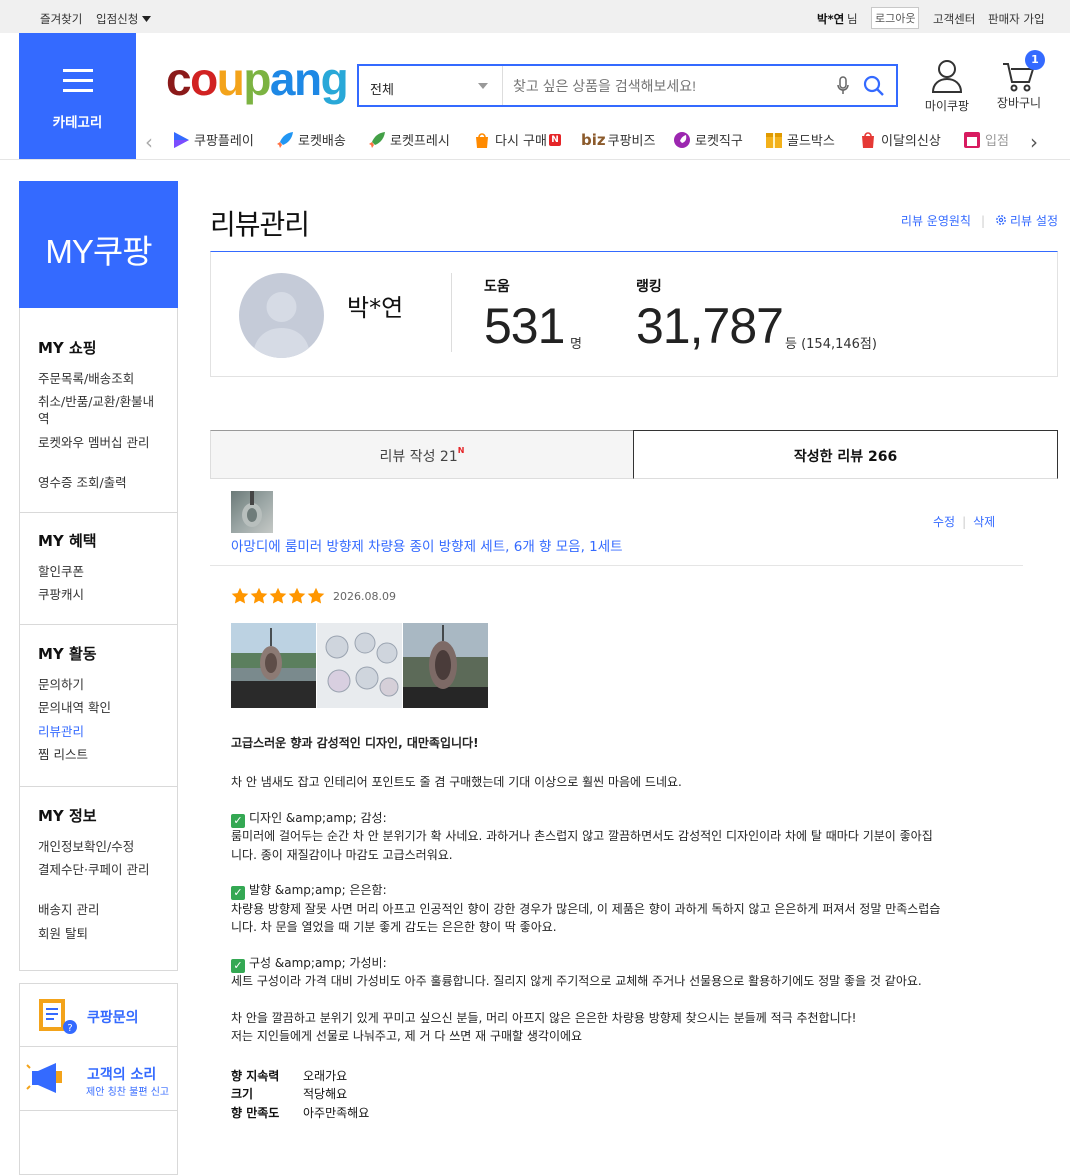 This screenshot has width=1070, height=1175. I want to click on sidebar-item-wishlist: 찜 리스트, so click(98, 754).